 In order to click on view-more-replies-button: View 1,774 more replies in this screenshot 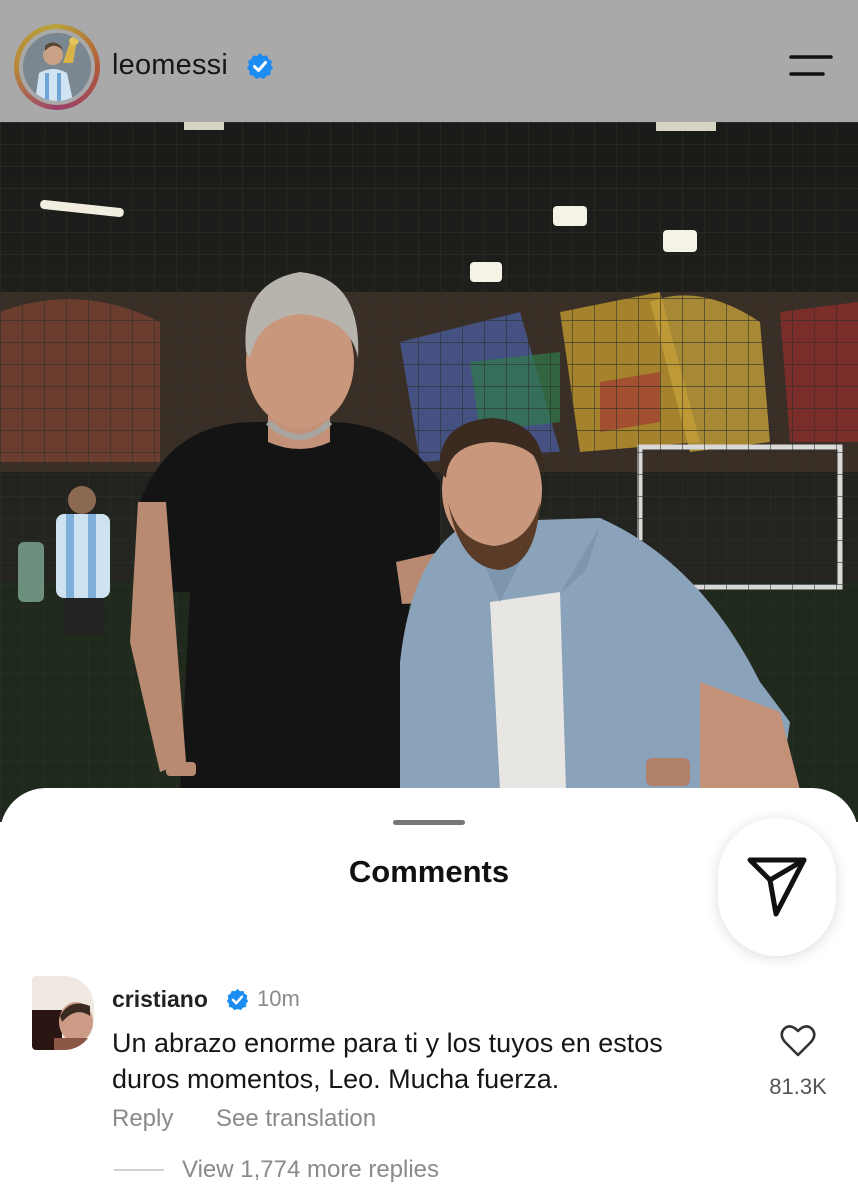, I will do `click(310, 1170)`.